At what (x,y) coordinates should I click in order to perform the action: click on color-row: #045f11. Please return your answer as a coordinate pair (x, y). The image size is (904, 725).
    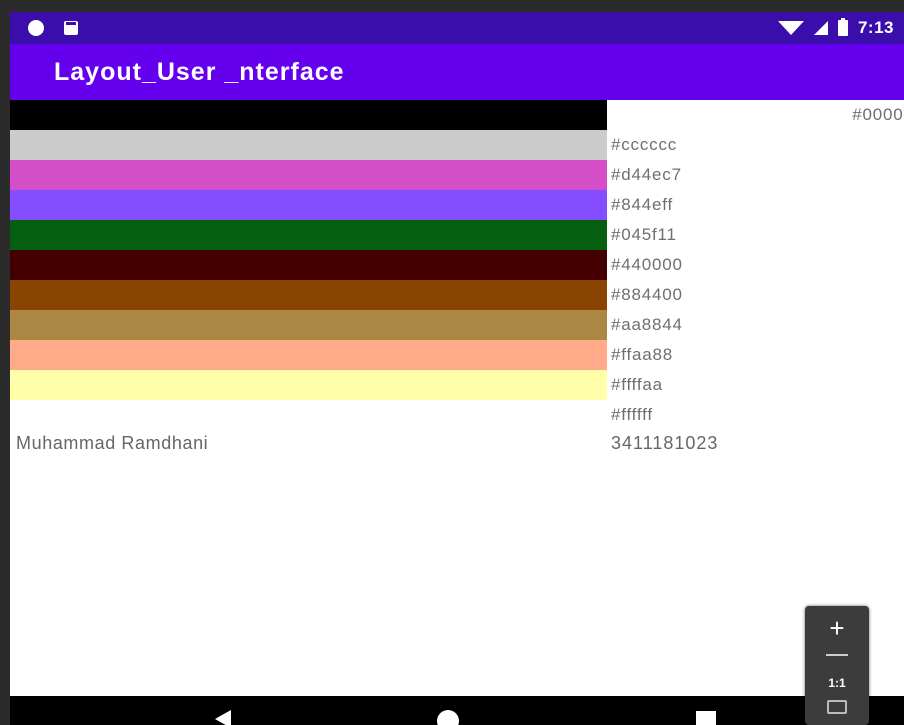
    Looking at the image, I should click on (457, 235).